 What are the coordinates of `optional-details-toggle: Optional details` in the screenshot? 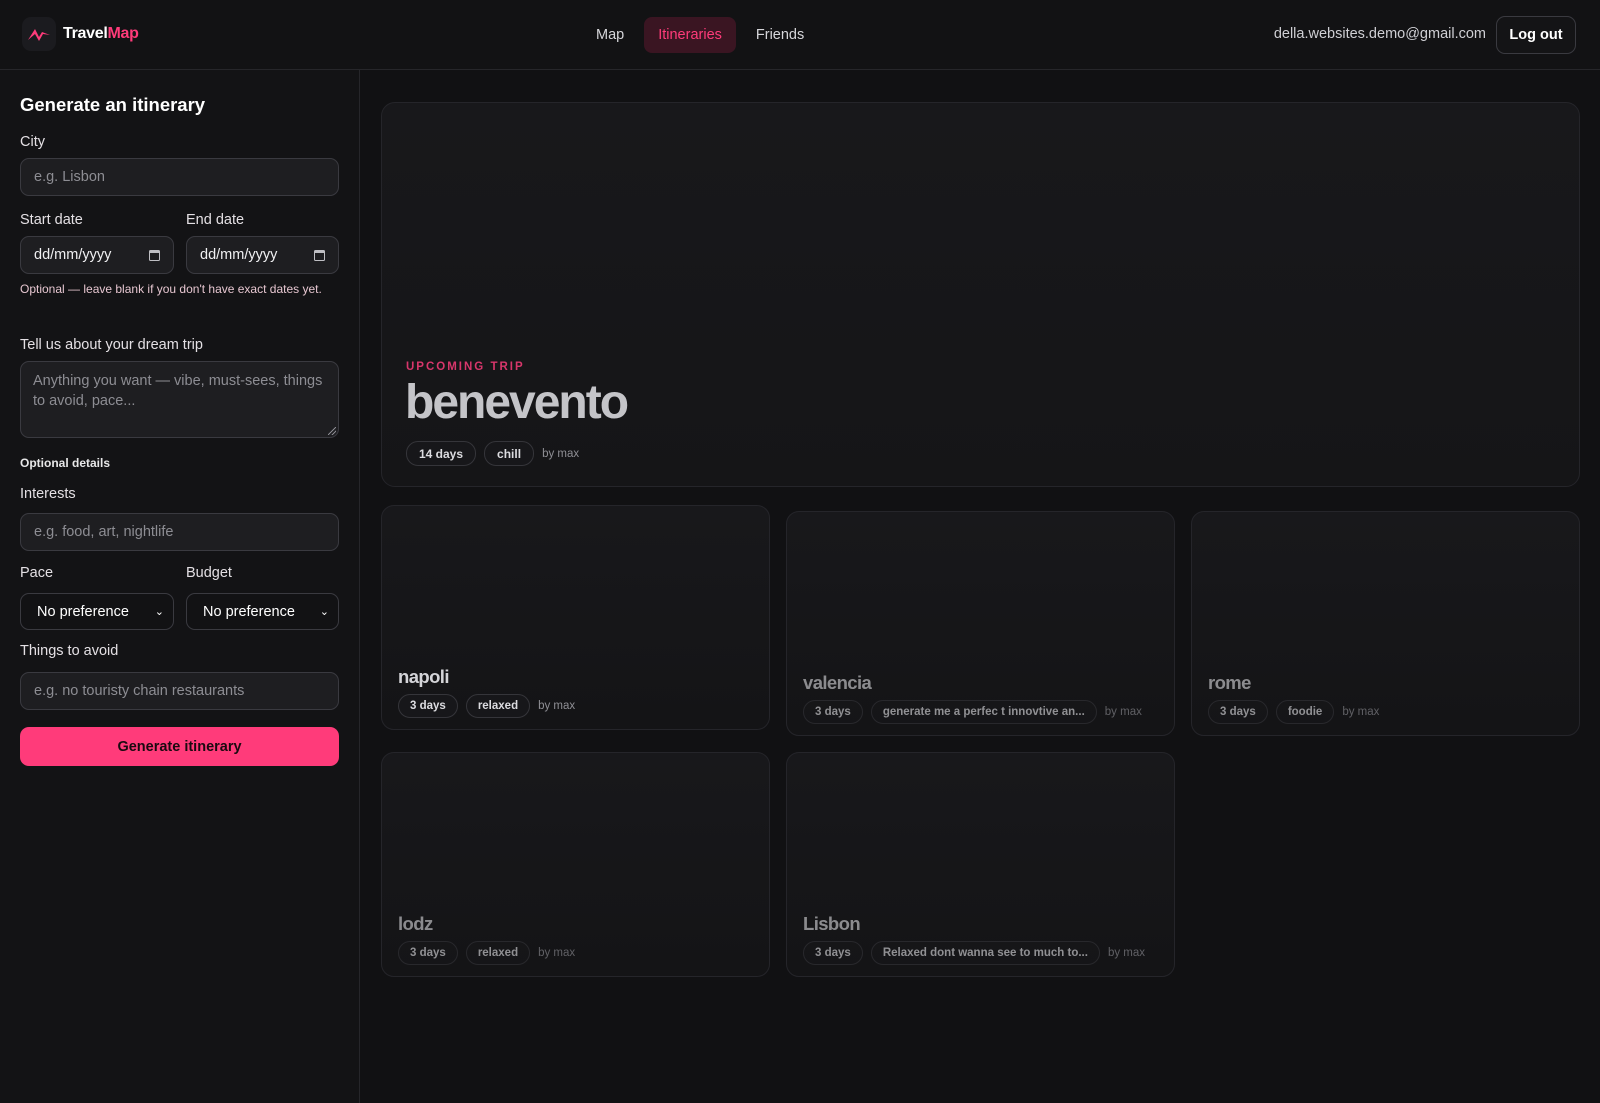 It's located at (65, 463).